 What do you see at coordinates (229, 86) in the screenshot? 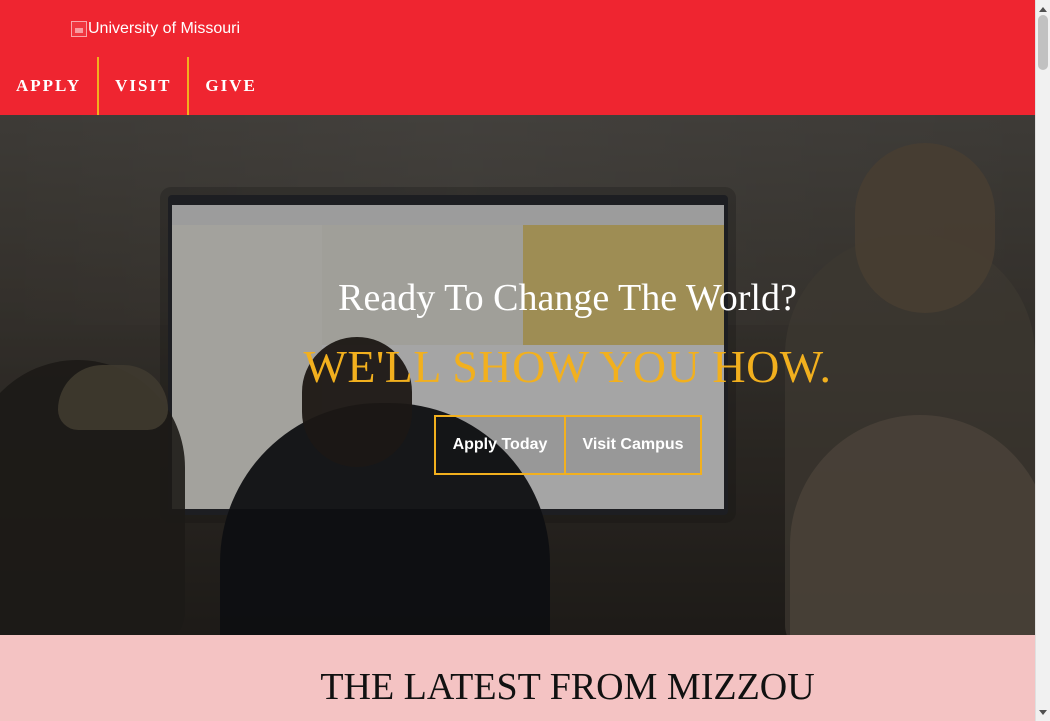
I see `nav-give-link: GIVE` at bounding box center [229, 86].